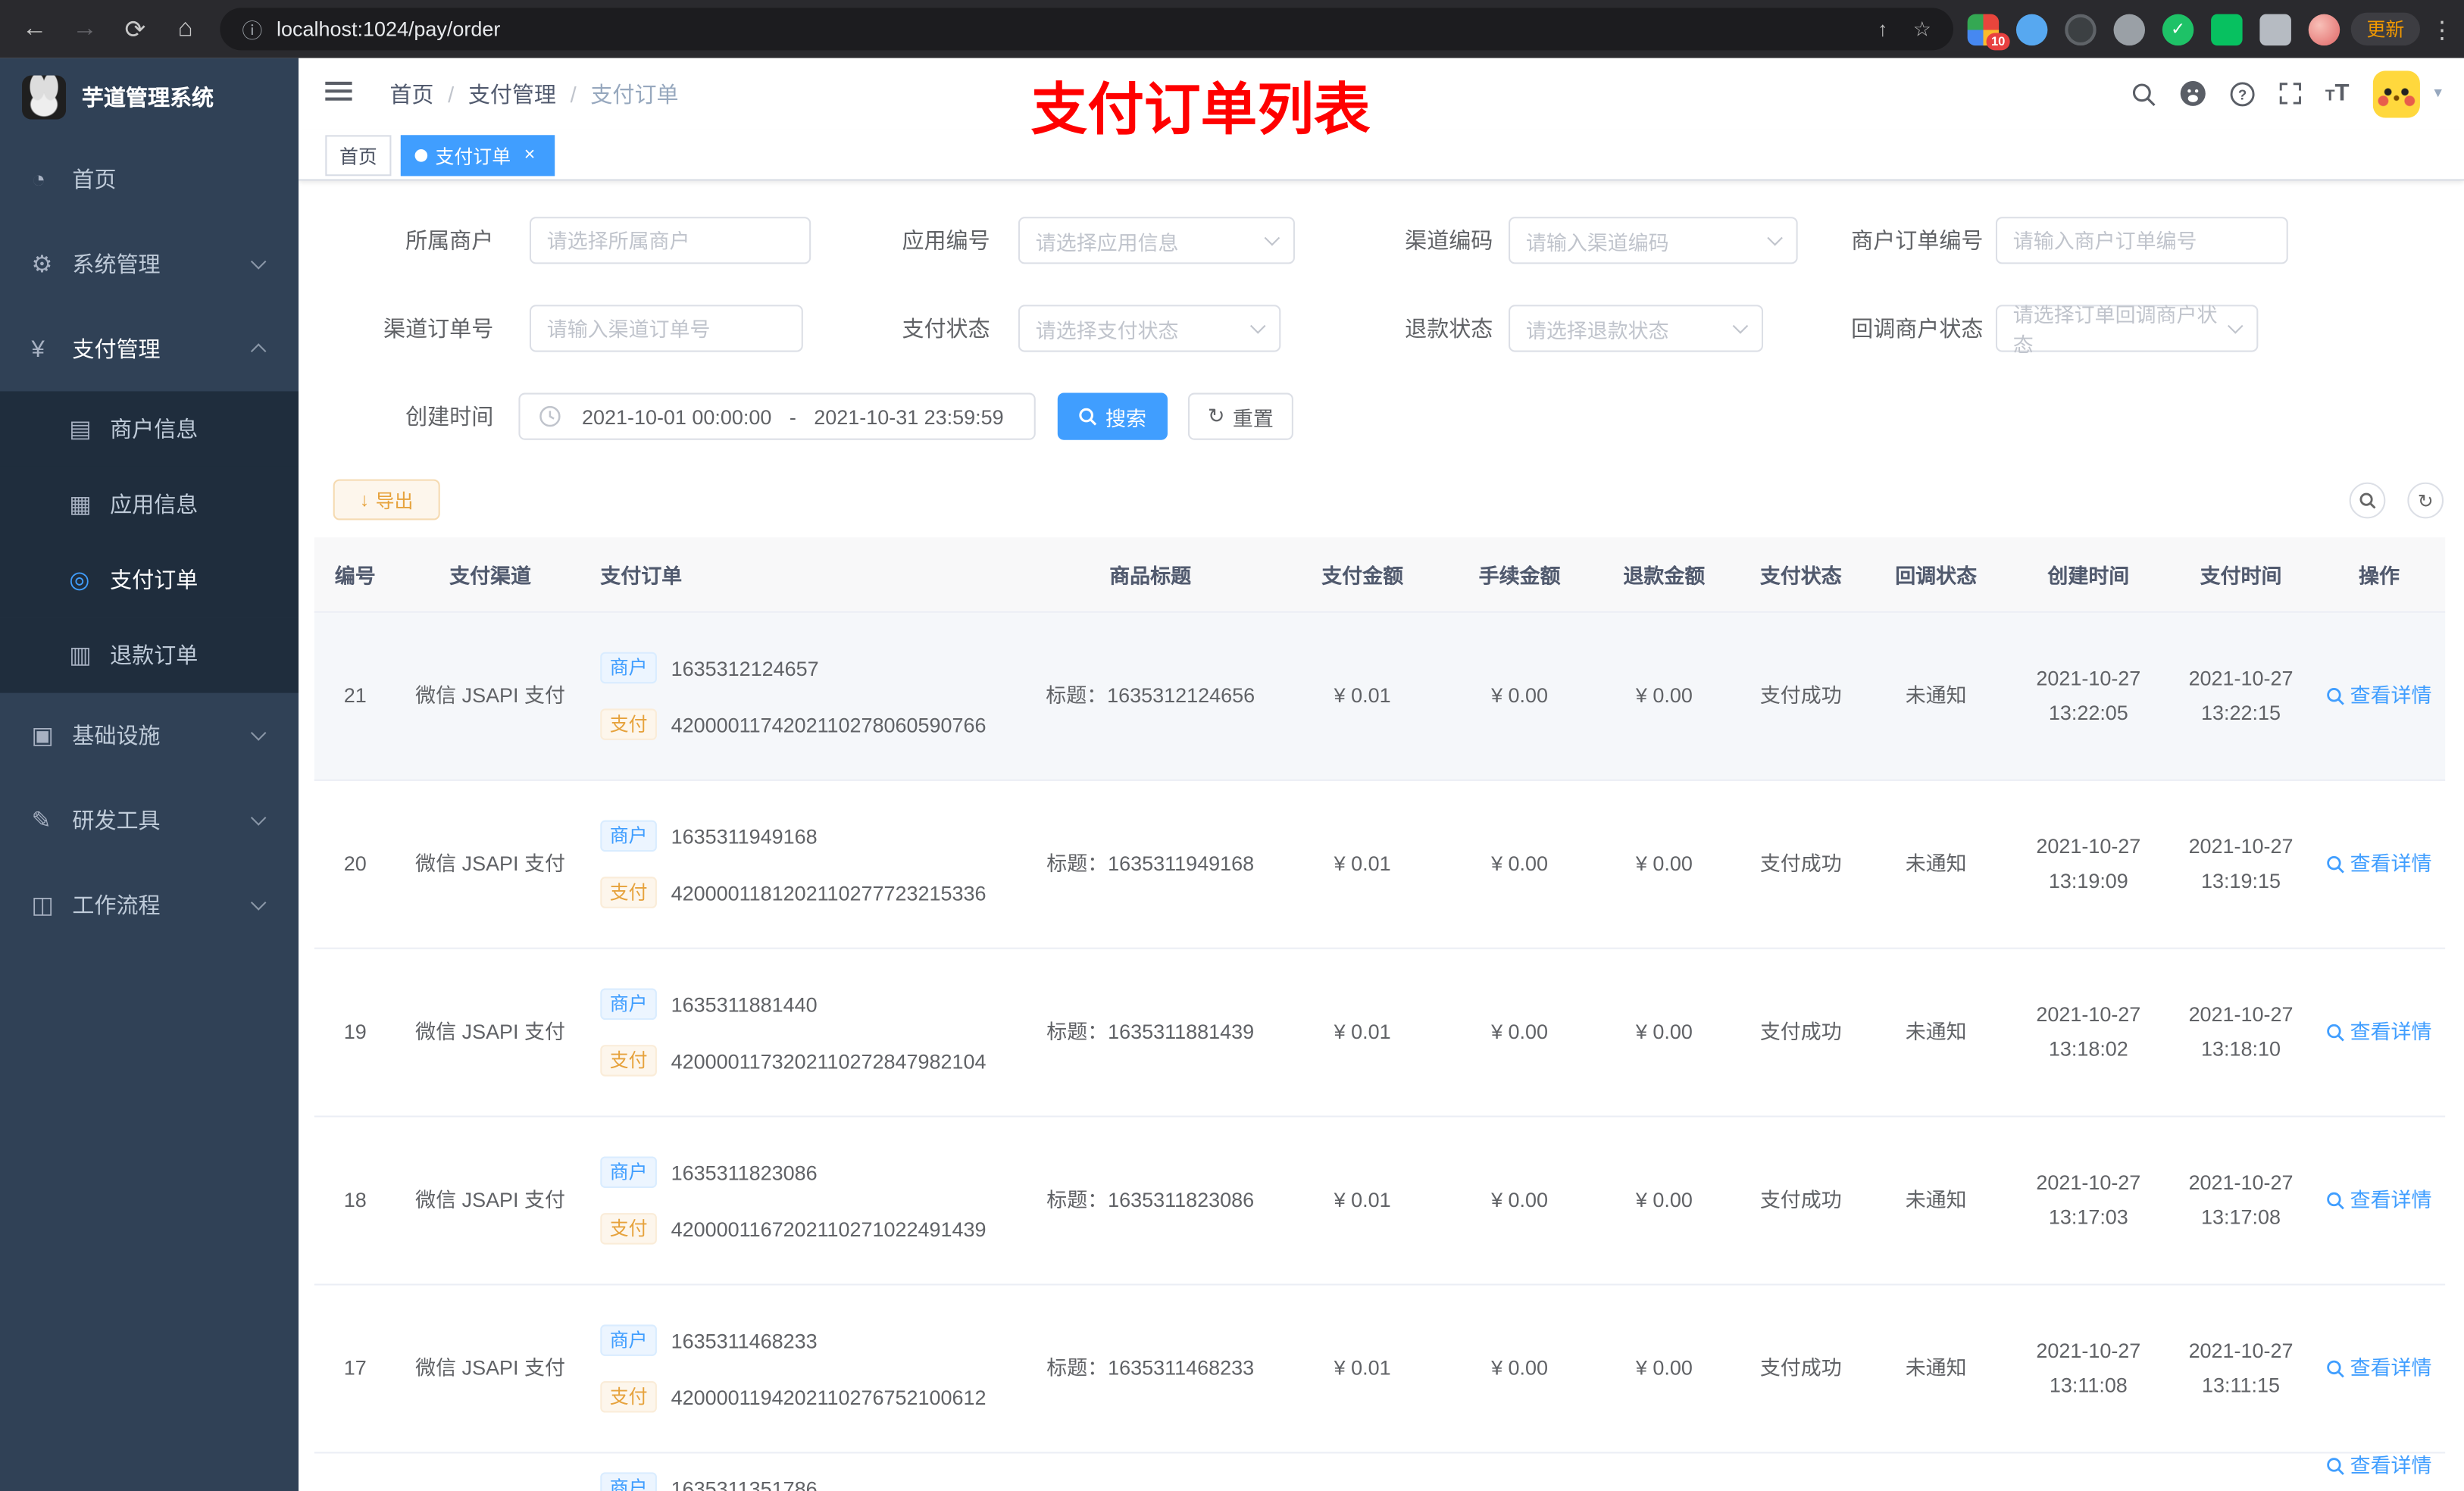 Image resolution: width=2464 pixels, height=1491 pixels. What do you see at coordinates (2141, 240) in the screenshot?
I see `merchant-order-no-input` at bounding box center [2141, 240].